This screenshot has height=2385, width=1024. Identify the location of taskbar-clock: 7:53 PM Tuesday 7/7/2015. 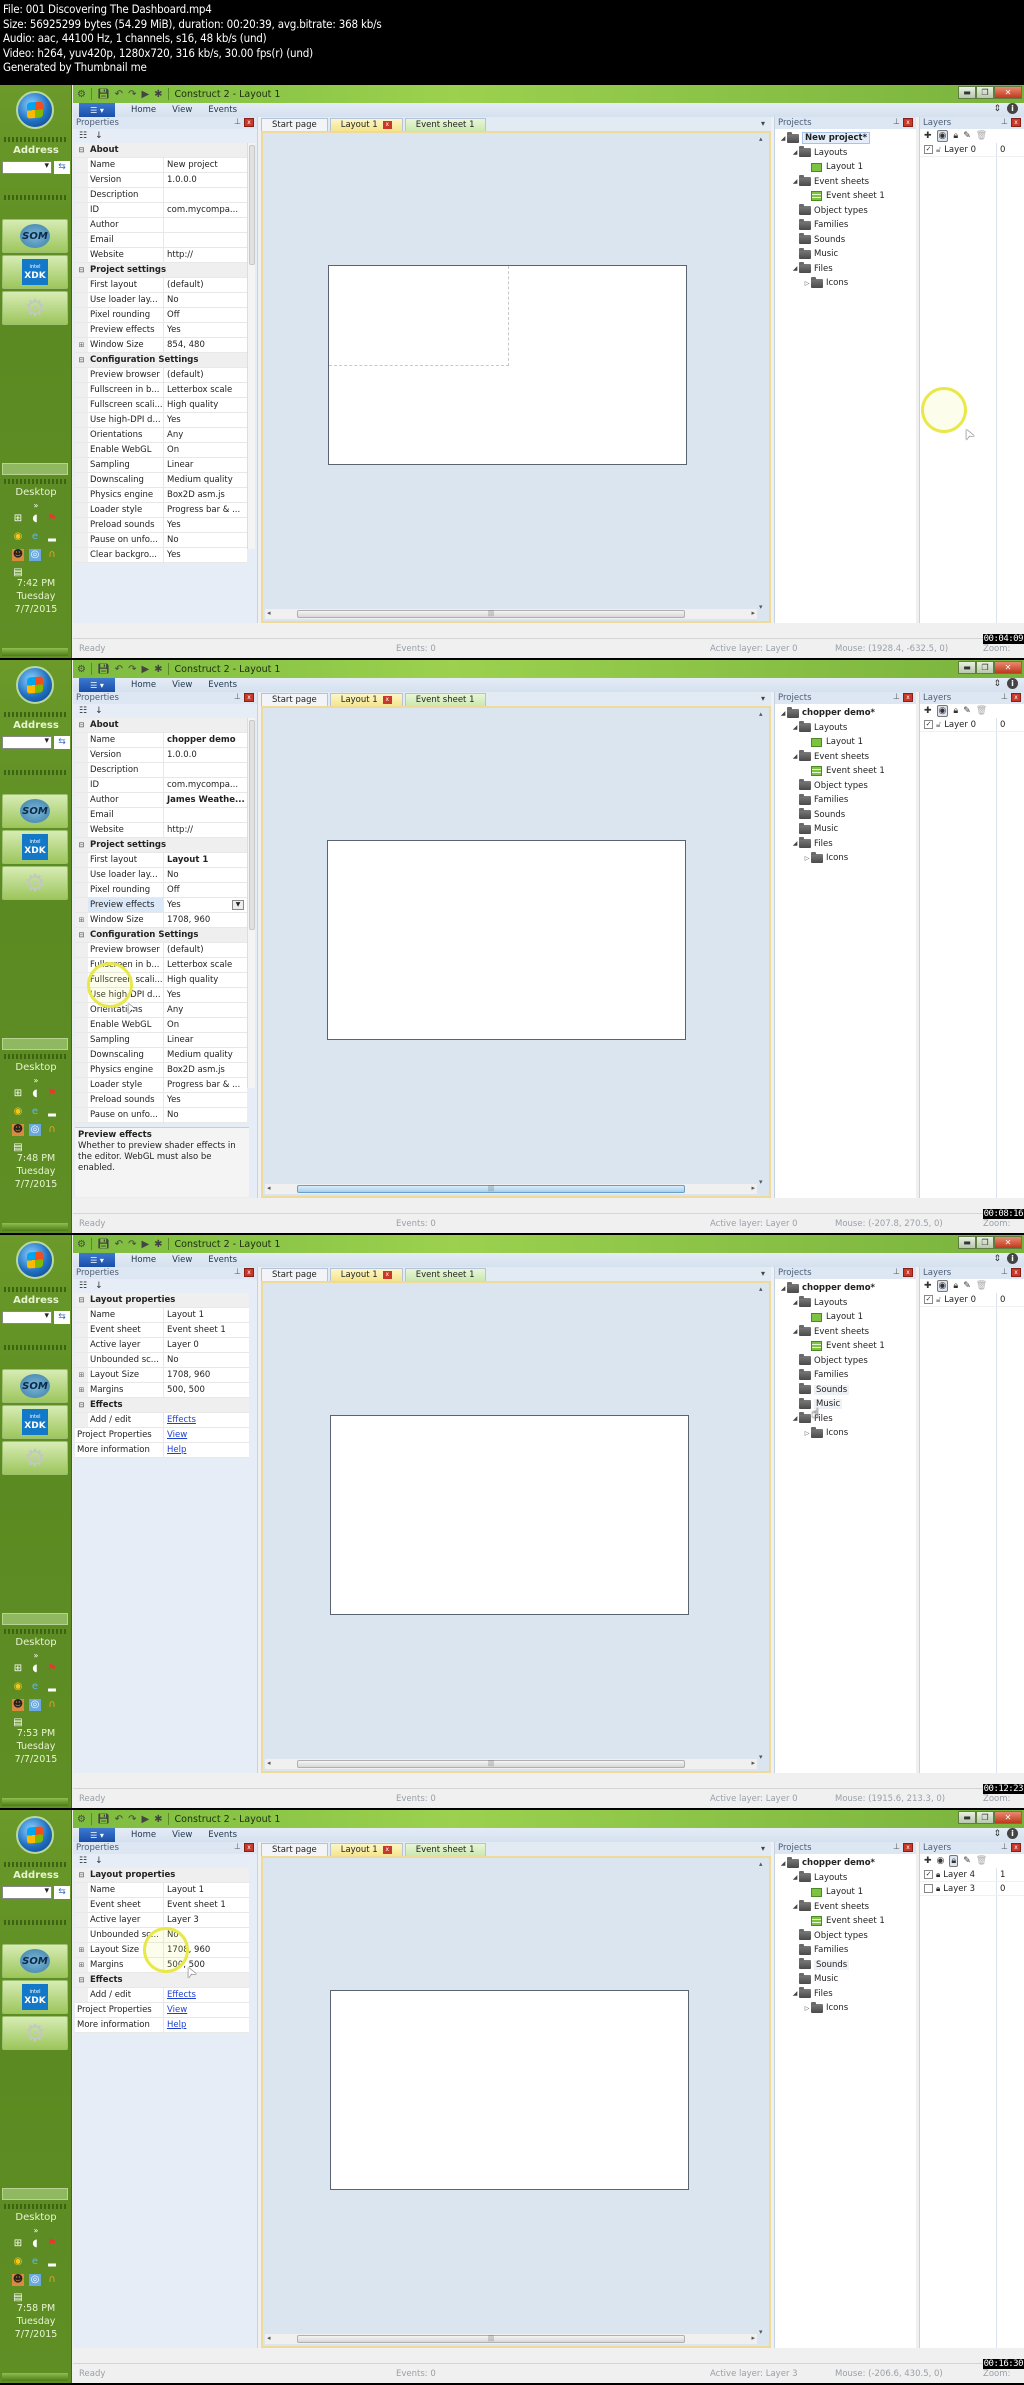
(36, 1746).